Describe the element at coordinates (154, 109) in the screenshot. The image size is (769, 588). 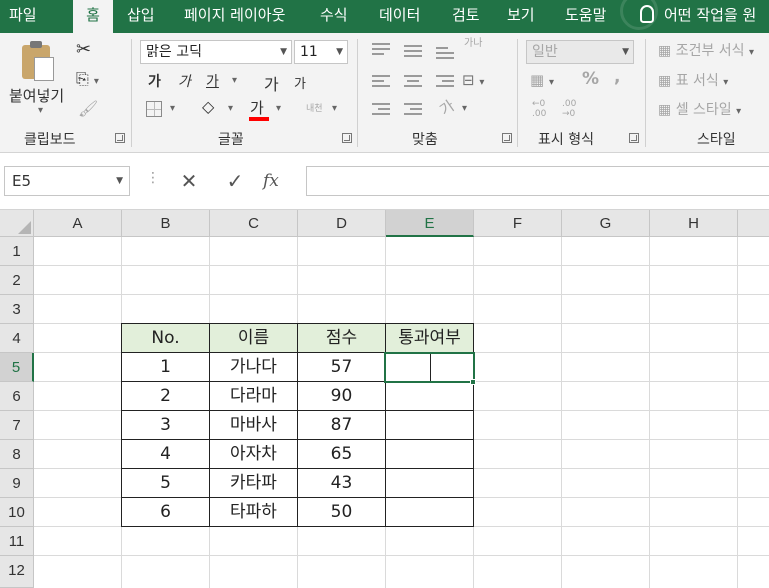
I see `border-icon` at that location.